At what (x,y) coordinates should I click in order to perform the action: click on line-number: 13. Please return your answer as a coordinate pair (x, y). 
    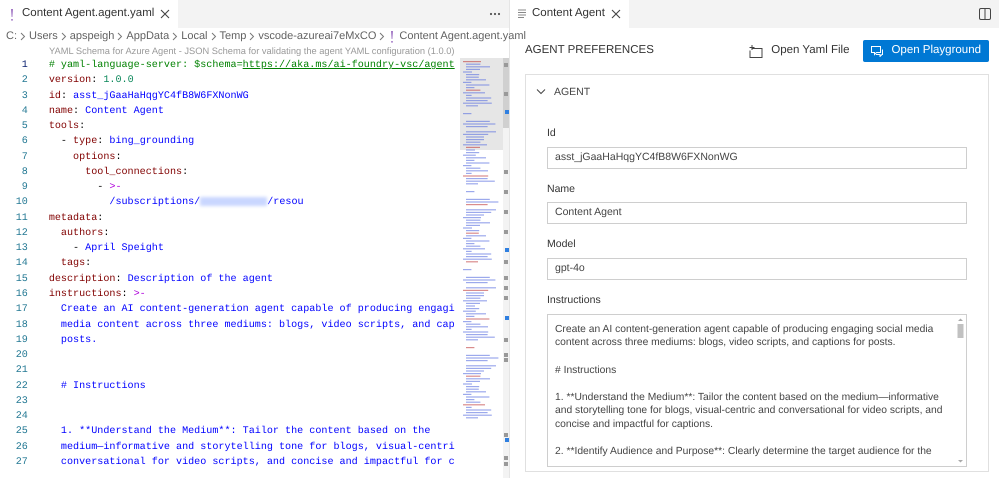
    Looking at the image, I should click on (21, 249).